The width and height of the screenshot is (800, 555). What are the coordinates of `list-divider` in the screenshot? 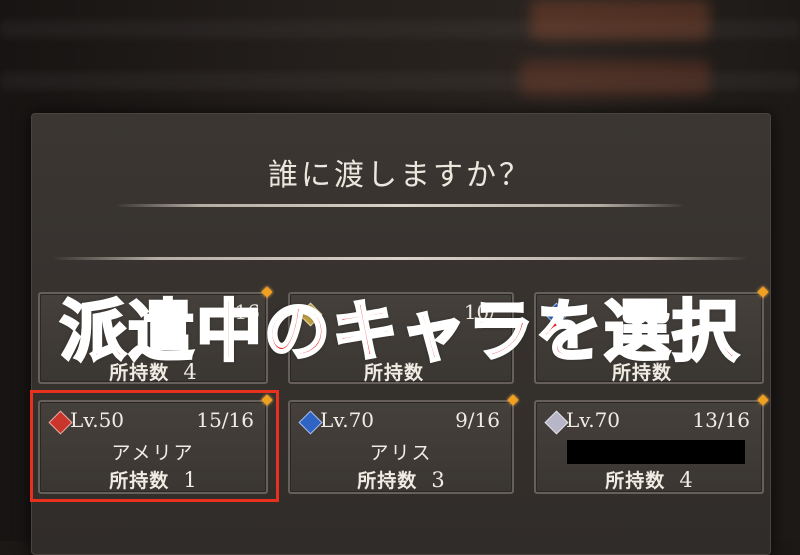 It's located at (400, 258).